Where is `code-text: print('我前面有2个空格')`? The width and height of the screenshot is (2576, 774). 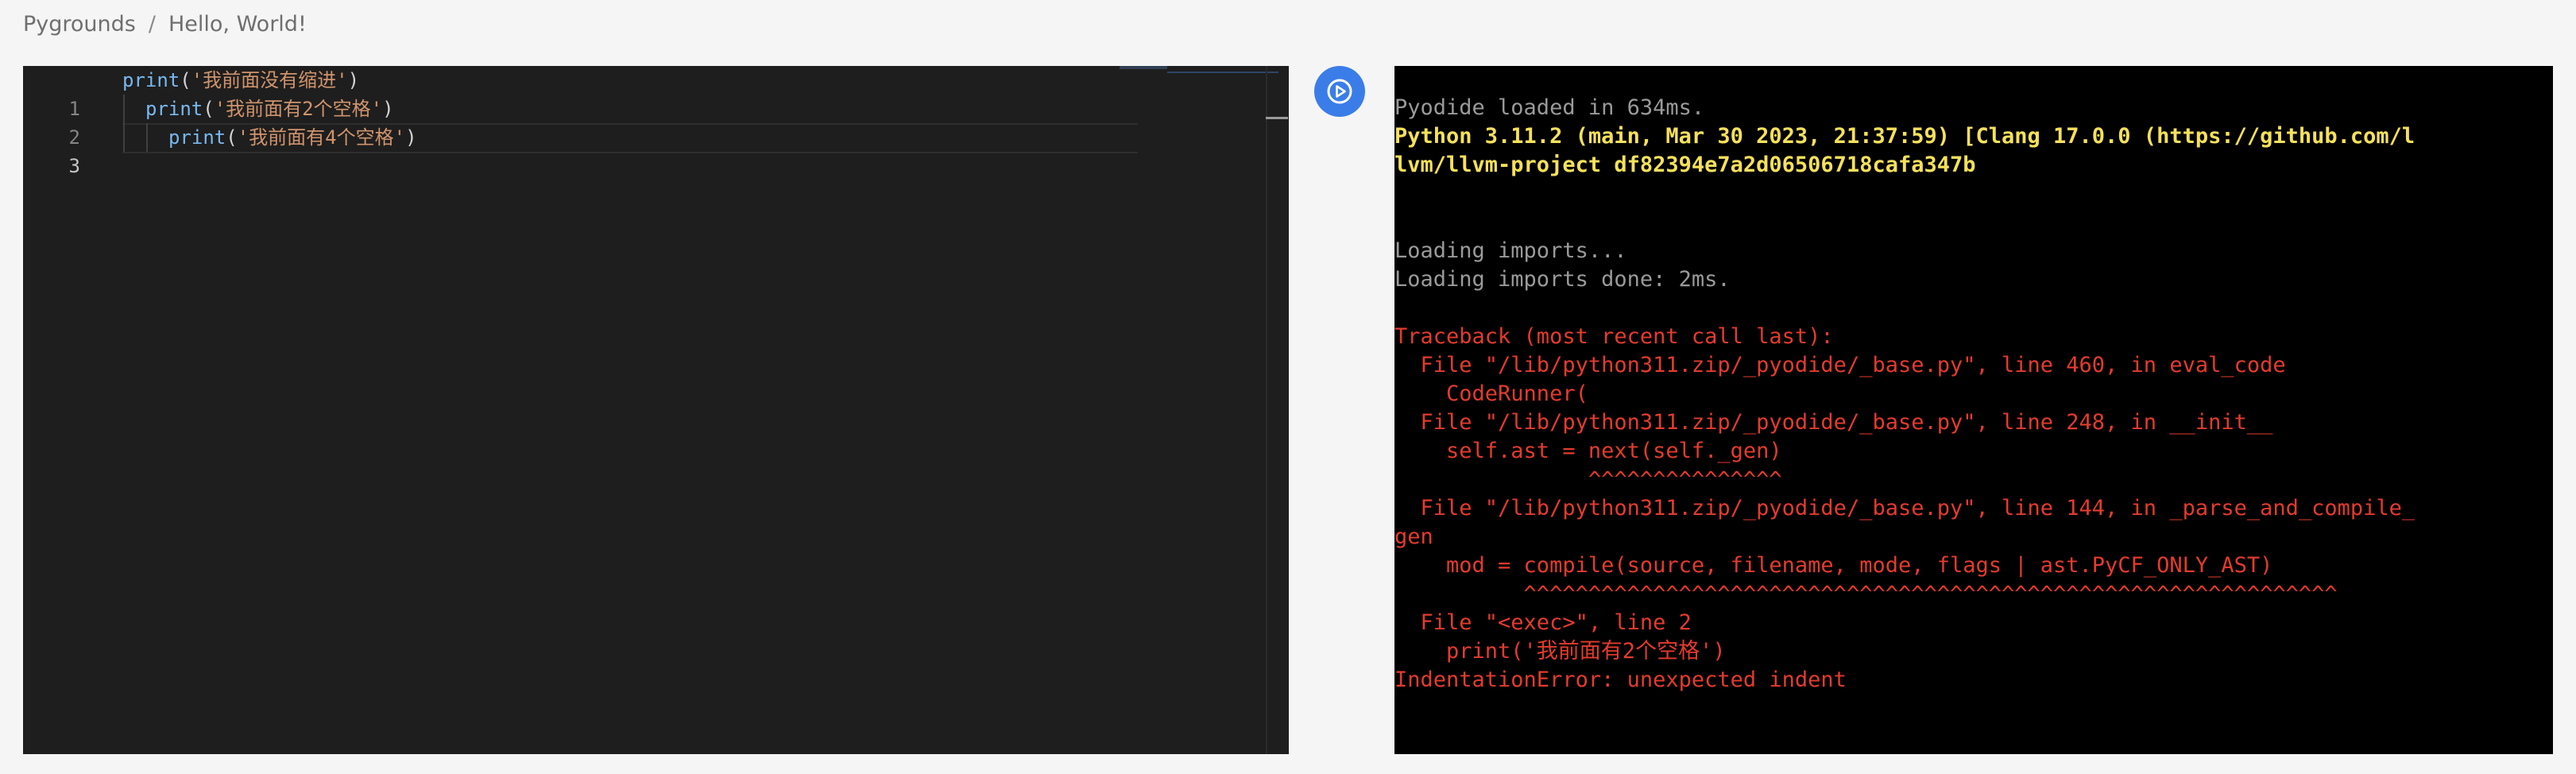
code-text: print('我前面有2个空格') is located at coordinates (269, 109).